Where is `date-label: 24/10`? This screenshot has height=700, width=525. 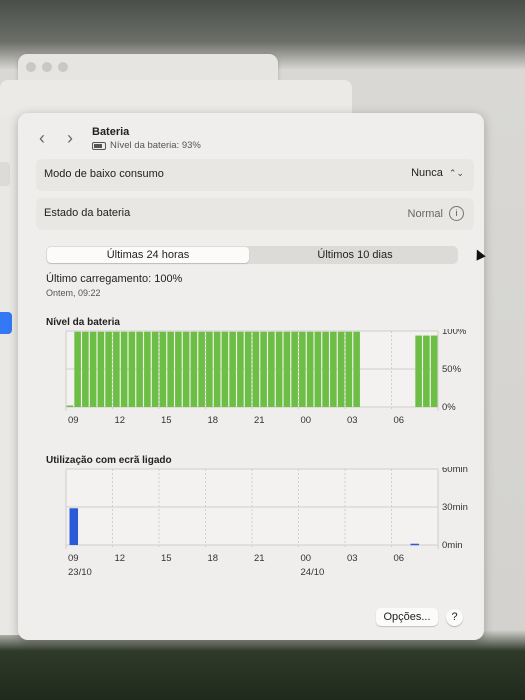 date-label: 24/10 is located at coordinates (313, 572).